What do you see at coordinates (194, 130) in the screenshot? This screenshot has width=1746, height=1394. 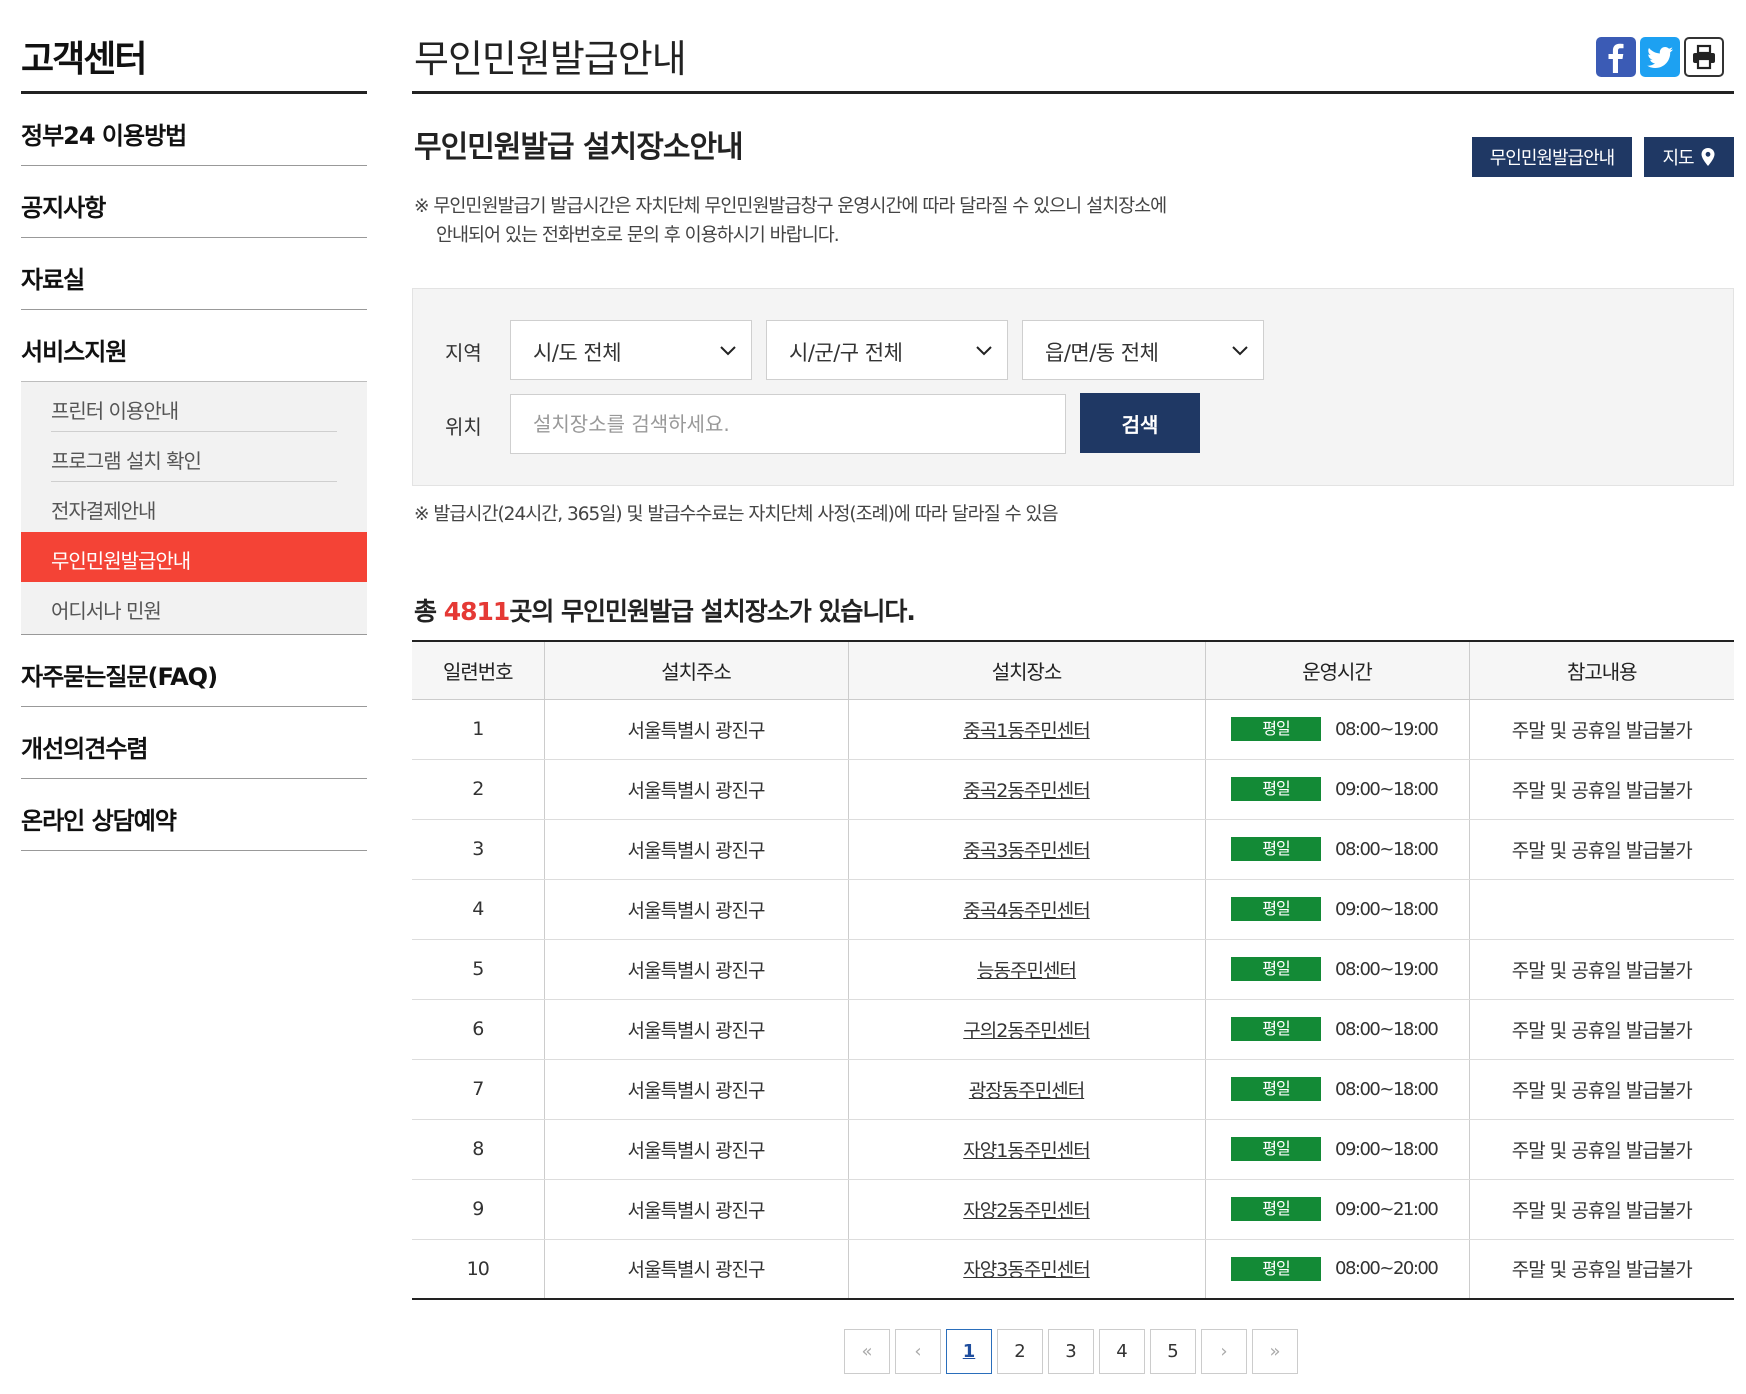 I see `sidebar-item-usage-guide: 정부24 이용방법` at bounding box center [194, 130].